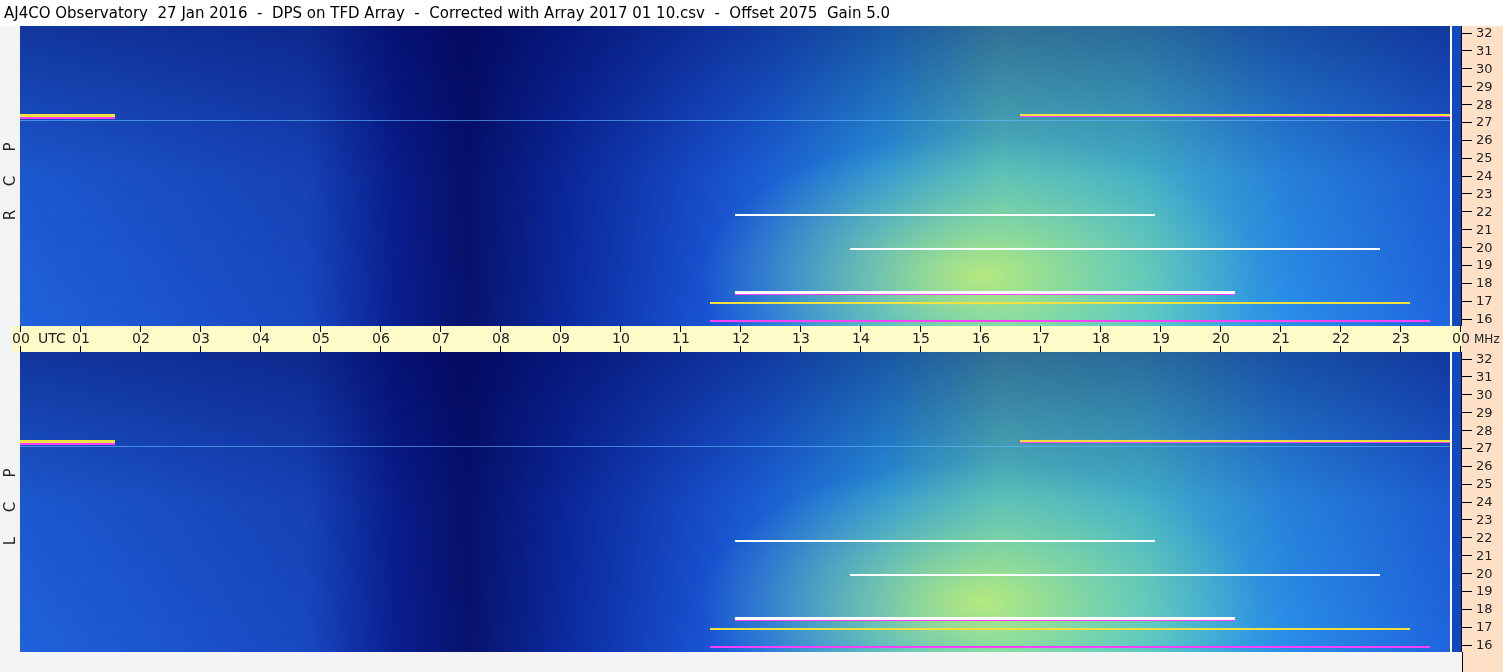 This screenshot has height=672, width=1503. What do you see at coordinates (741, 338) in the screenshot?
I see `time-tick-label: 12` at bounding box center [741, 338].